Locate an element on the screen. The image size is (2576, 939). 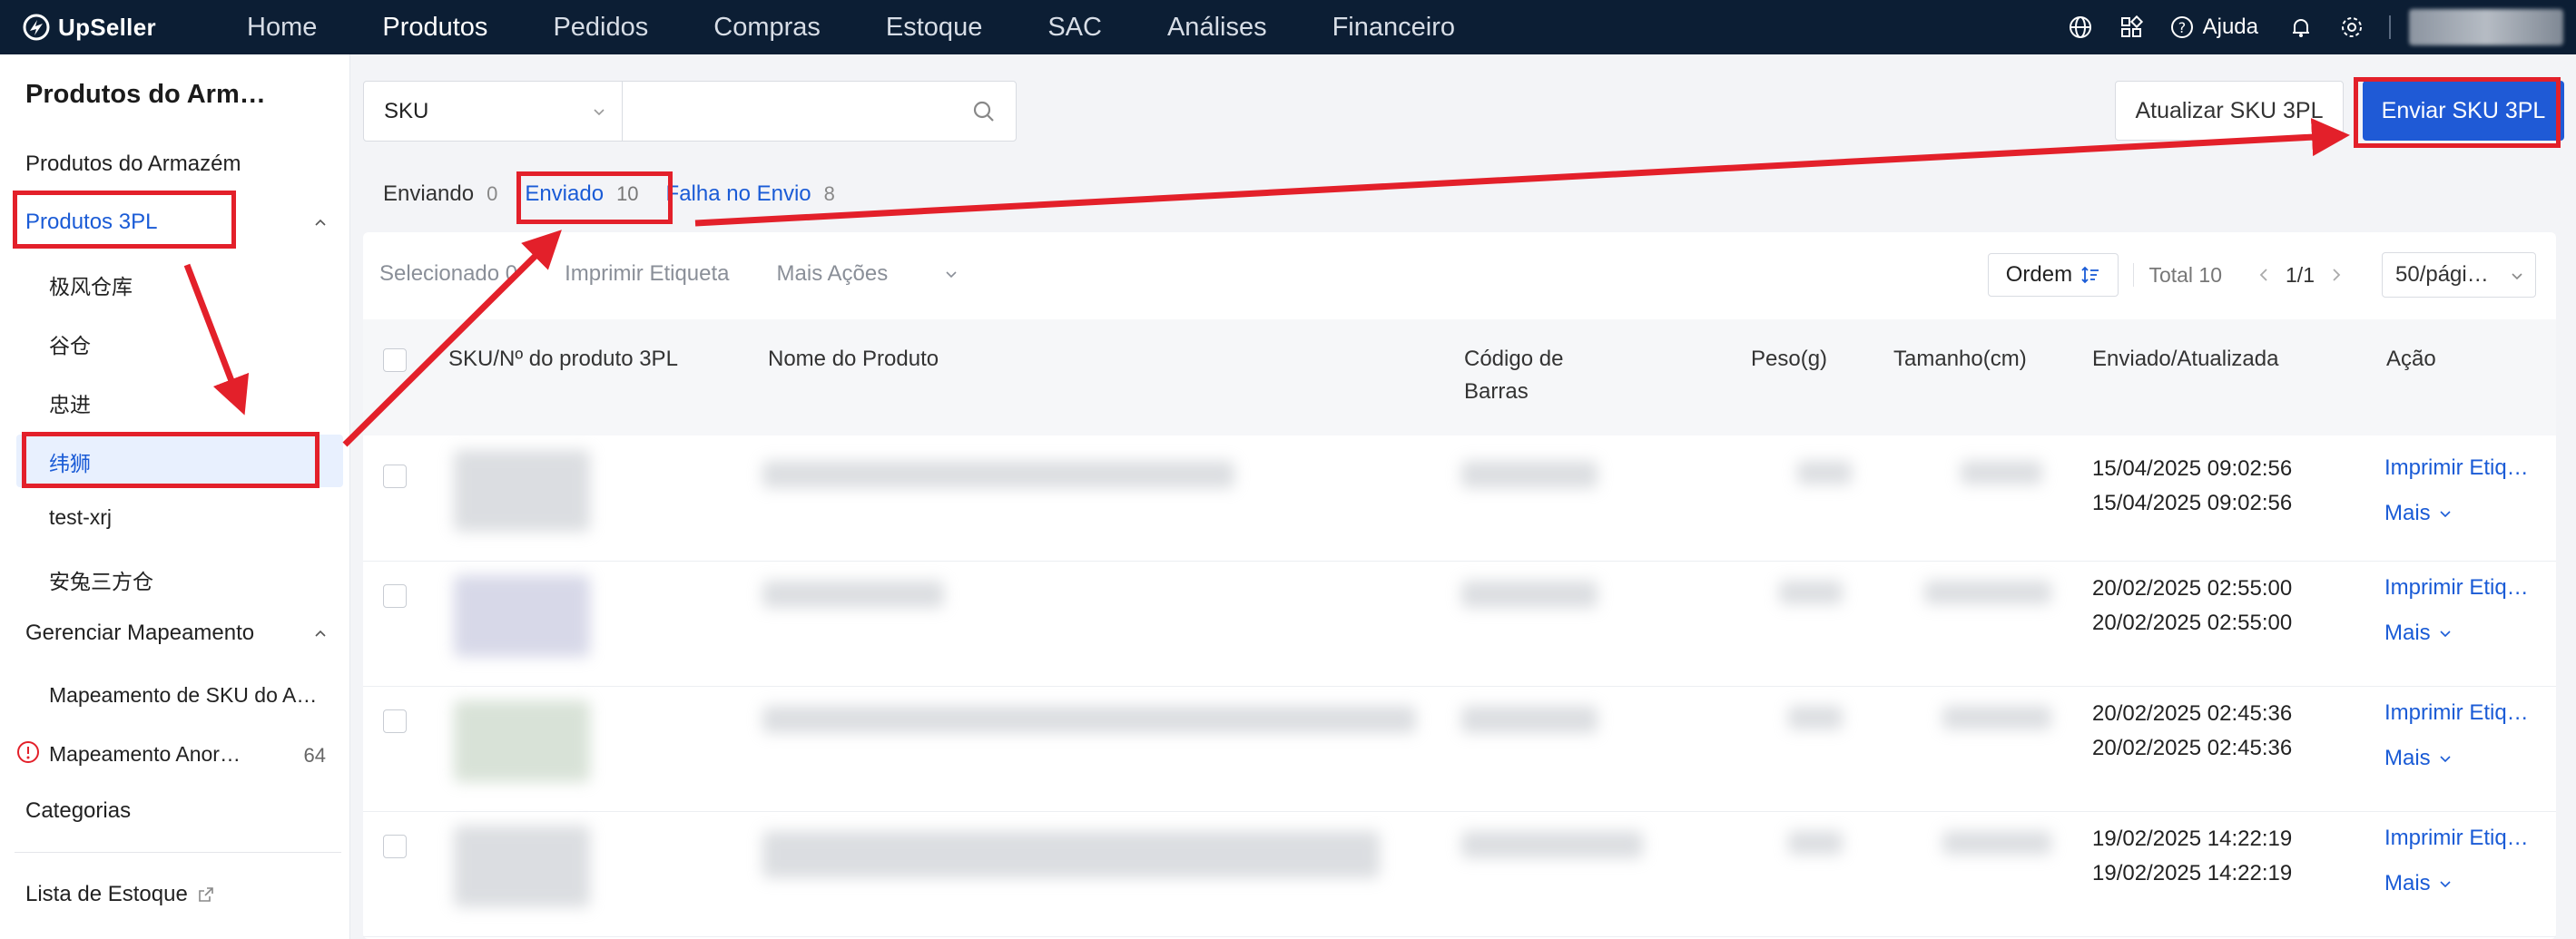
gear-icon is located at coordinates (2351, 27).